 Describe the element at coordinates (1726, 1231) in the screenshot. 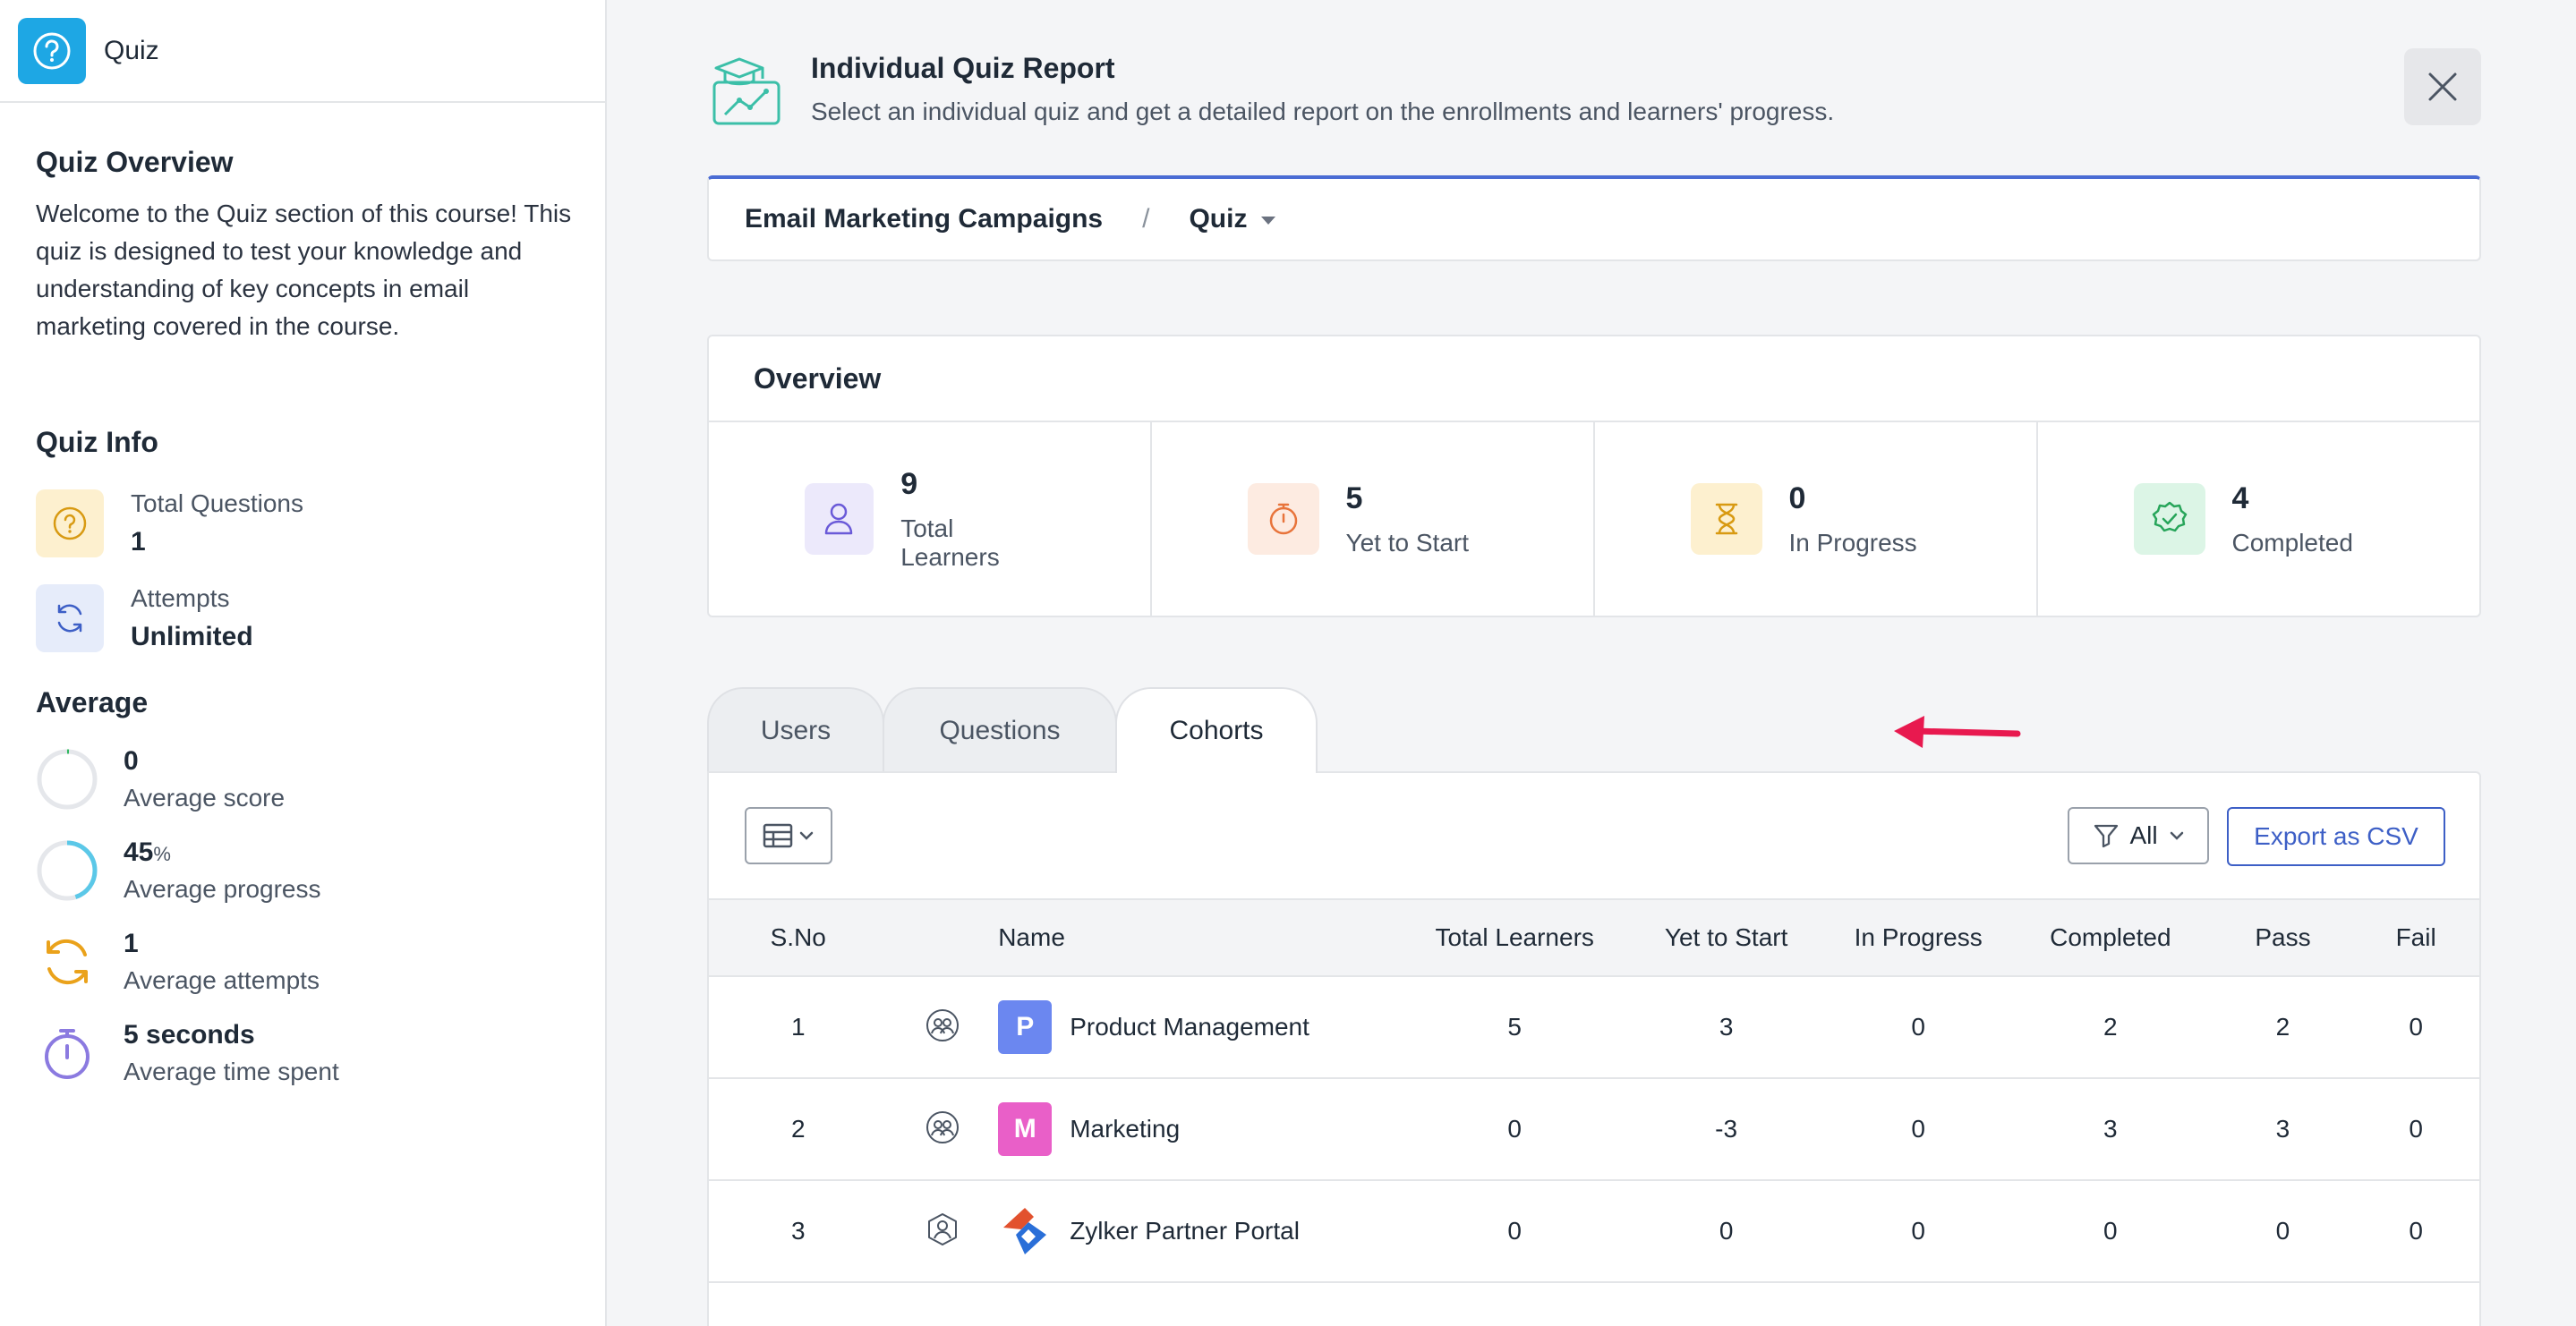

I see `cell-yet-to-start: 0` at that location.